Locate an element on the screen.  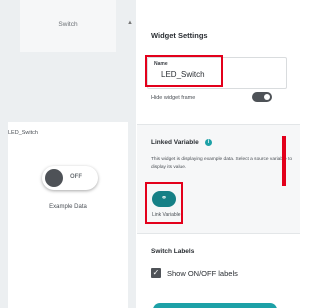
link-variable-button: ⚭ is located at coordinates (164, 199).